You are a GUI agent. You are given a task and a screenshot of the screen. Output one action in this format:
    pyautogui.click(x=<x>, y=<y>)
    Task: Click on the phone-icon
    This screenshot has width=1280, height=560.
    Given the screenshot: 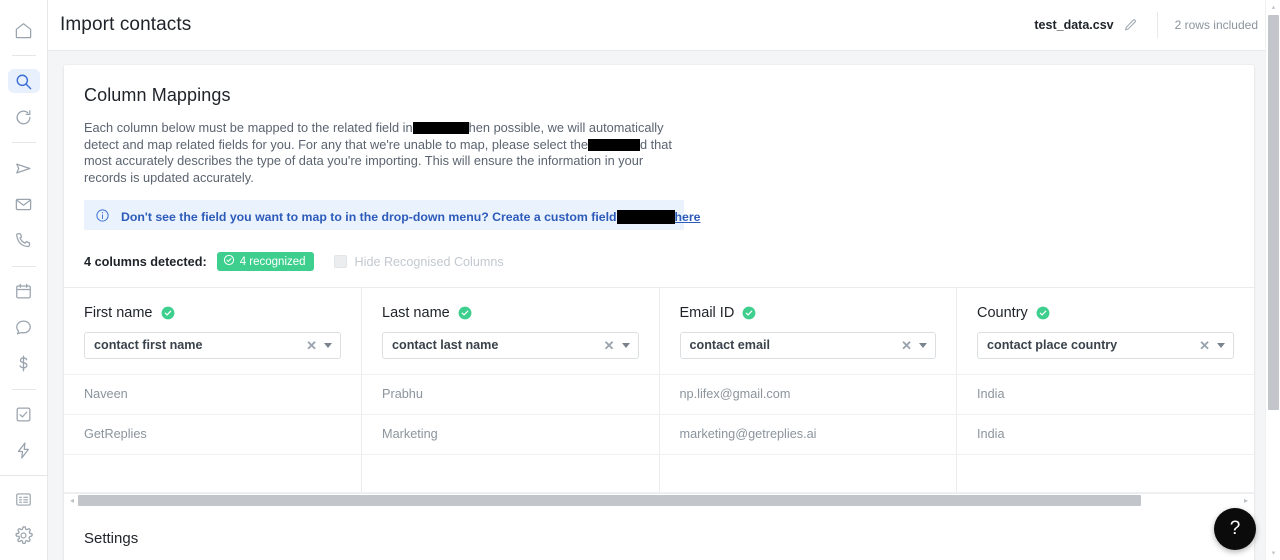 What is the action you would take?
    pyautogui.click(x=23, y=240)
    